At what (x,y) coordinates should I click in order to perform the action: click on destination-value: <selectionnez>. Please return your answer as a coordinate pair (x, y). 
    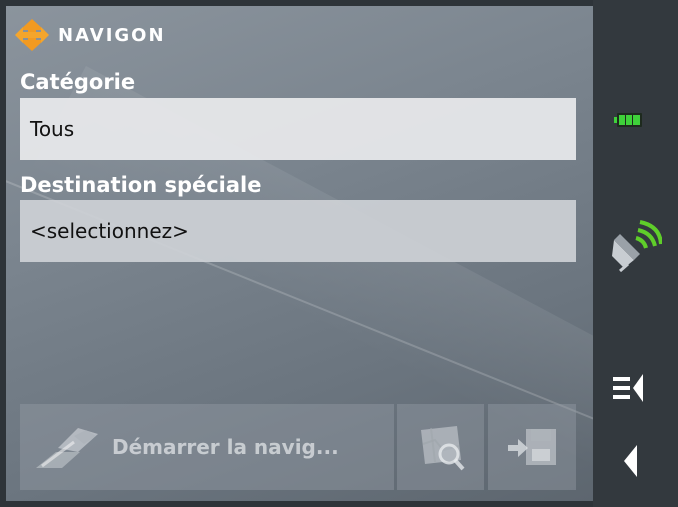
    Looking at the image, I should click on (109, 231).